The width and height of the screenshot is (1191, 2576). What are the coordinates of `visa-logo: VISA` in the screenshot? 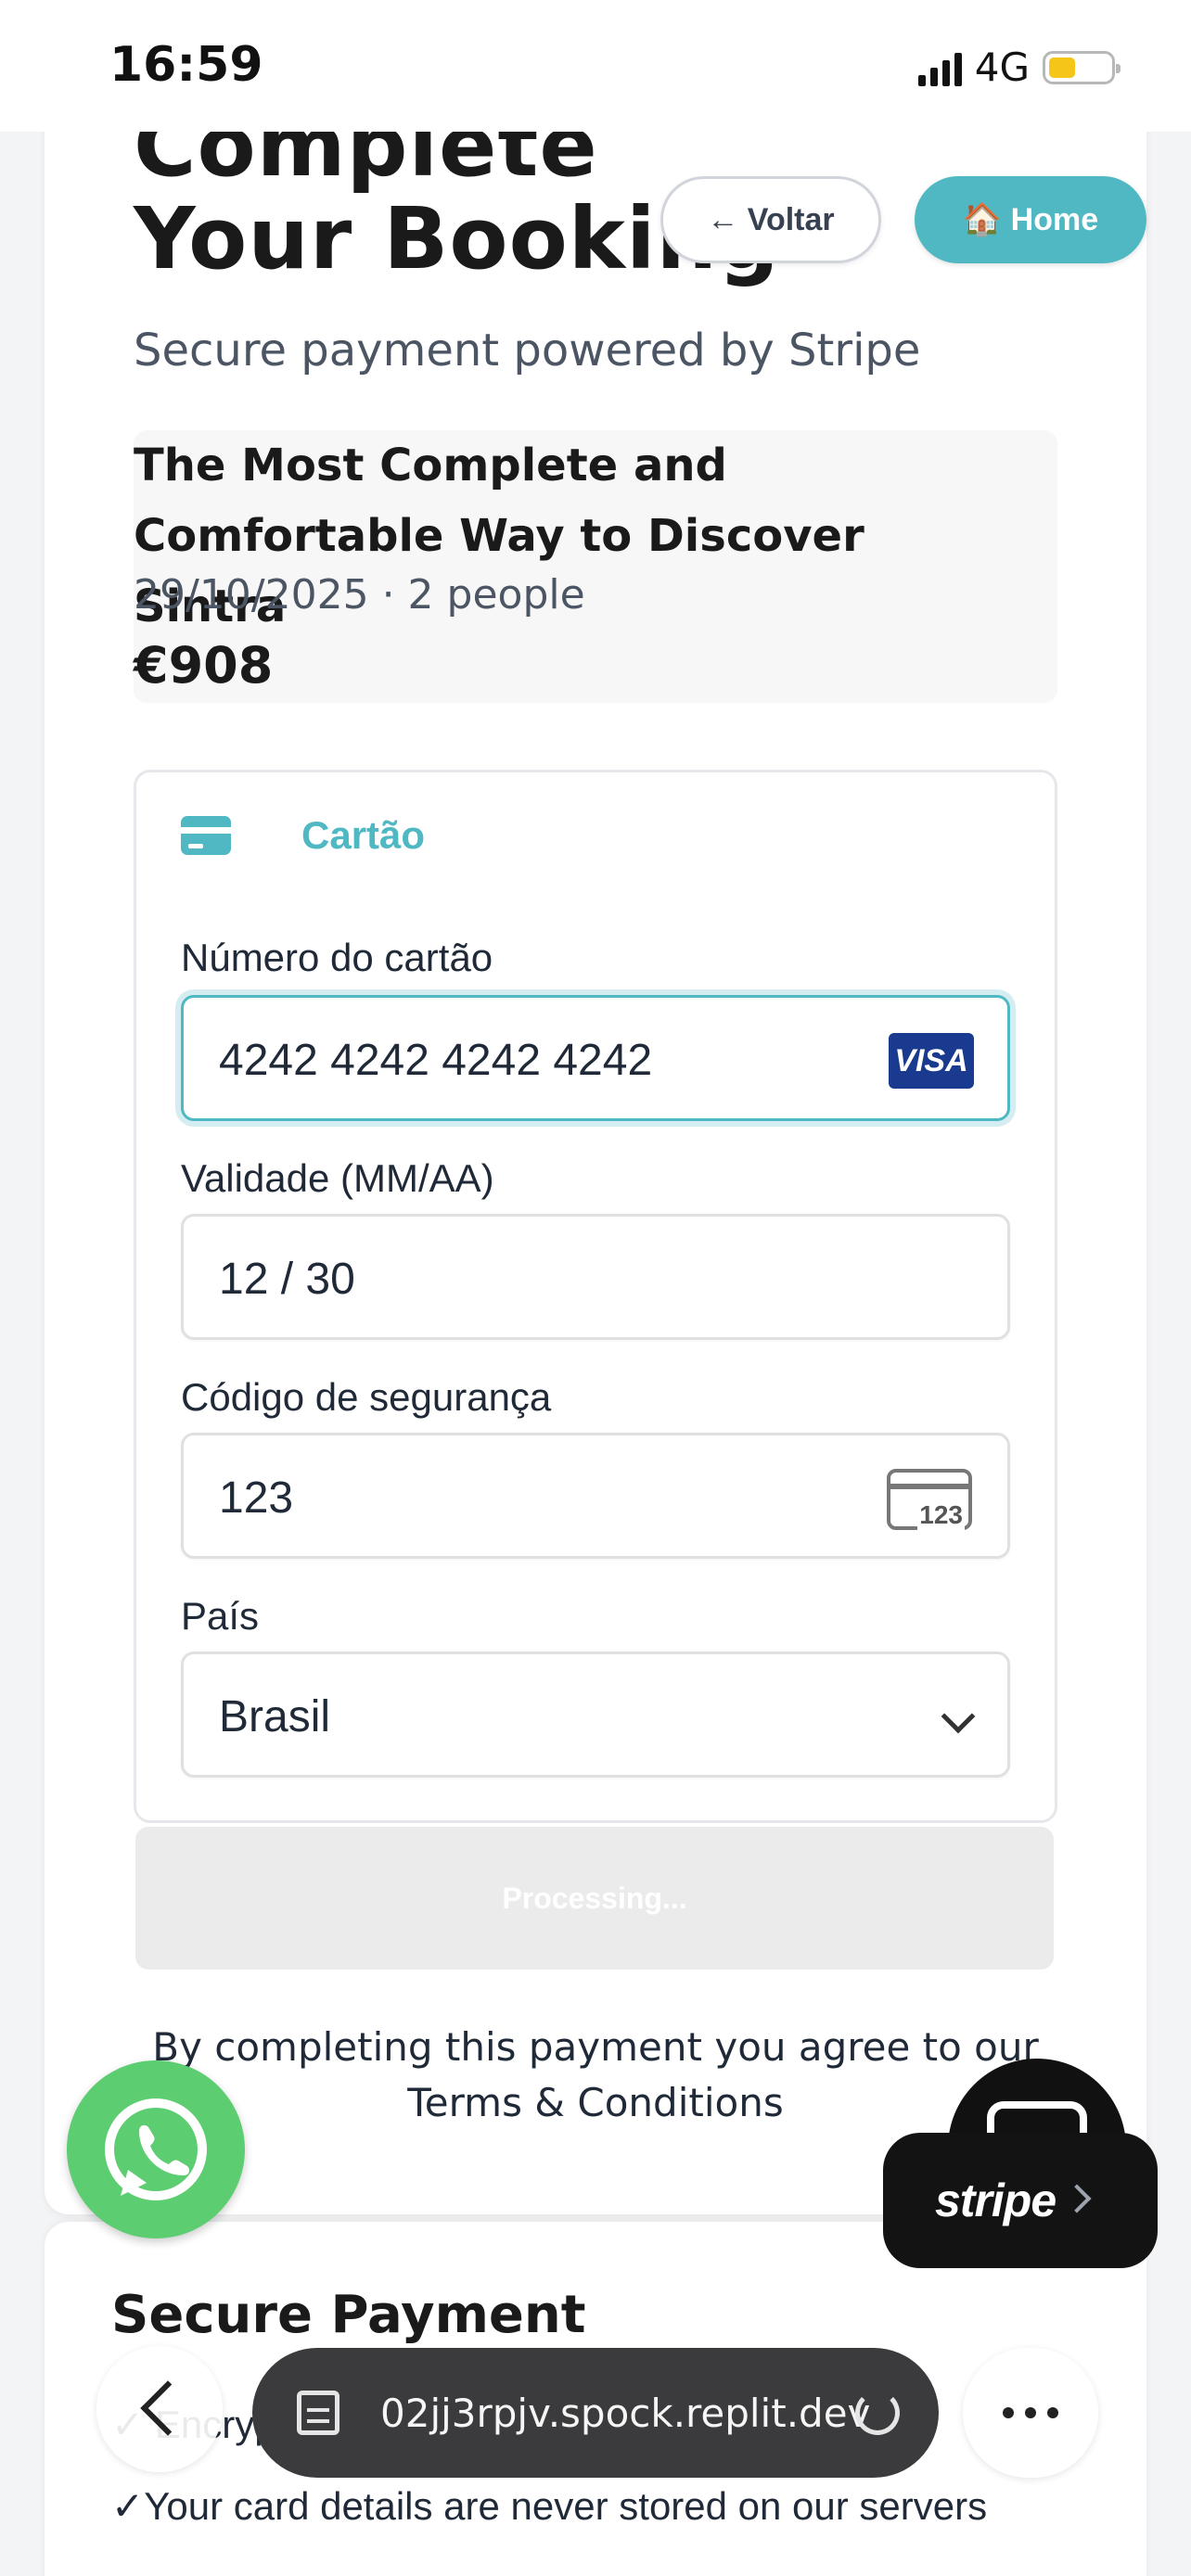 It's located at (931, 1061).